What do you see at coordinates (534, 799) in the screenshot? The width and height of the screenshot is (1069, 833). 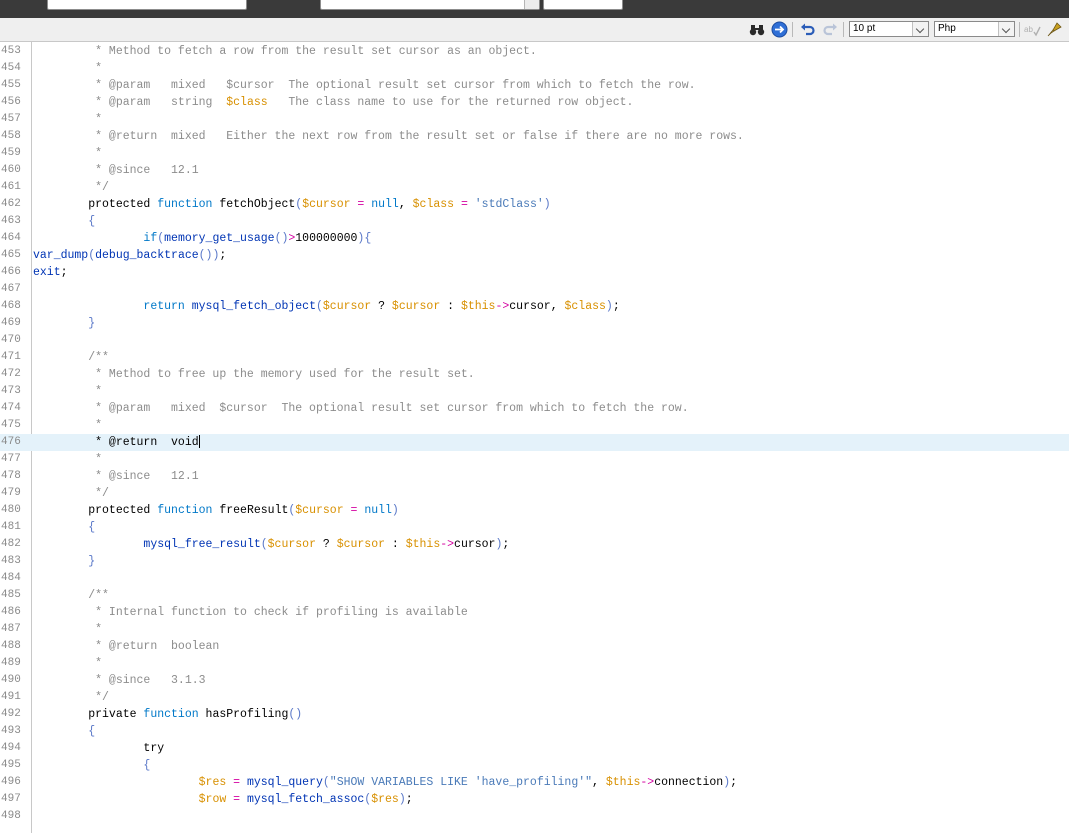 I see `code-line: 497 $row = mysql_fetch_assoc($res);` at bounding box center [534, 799].